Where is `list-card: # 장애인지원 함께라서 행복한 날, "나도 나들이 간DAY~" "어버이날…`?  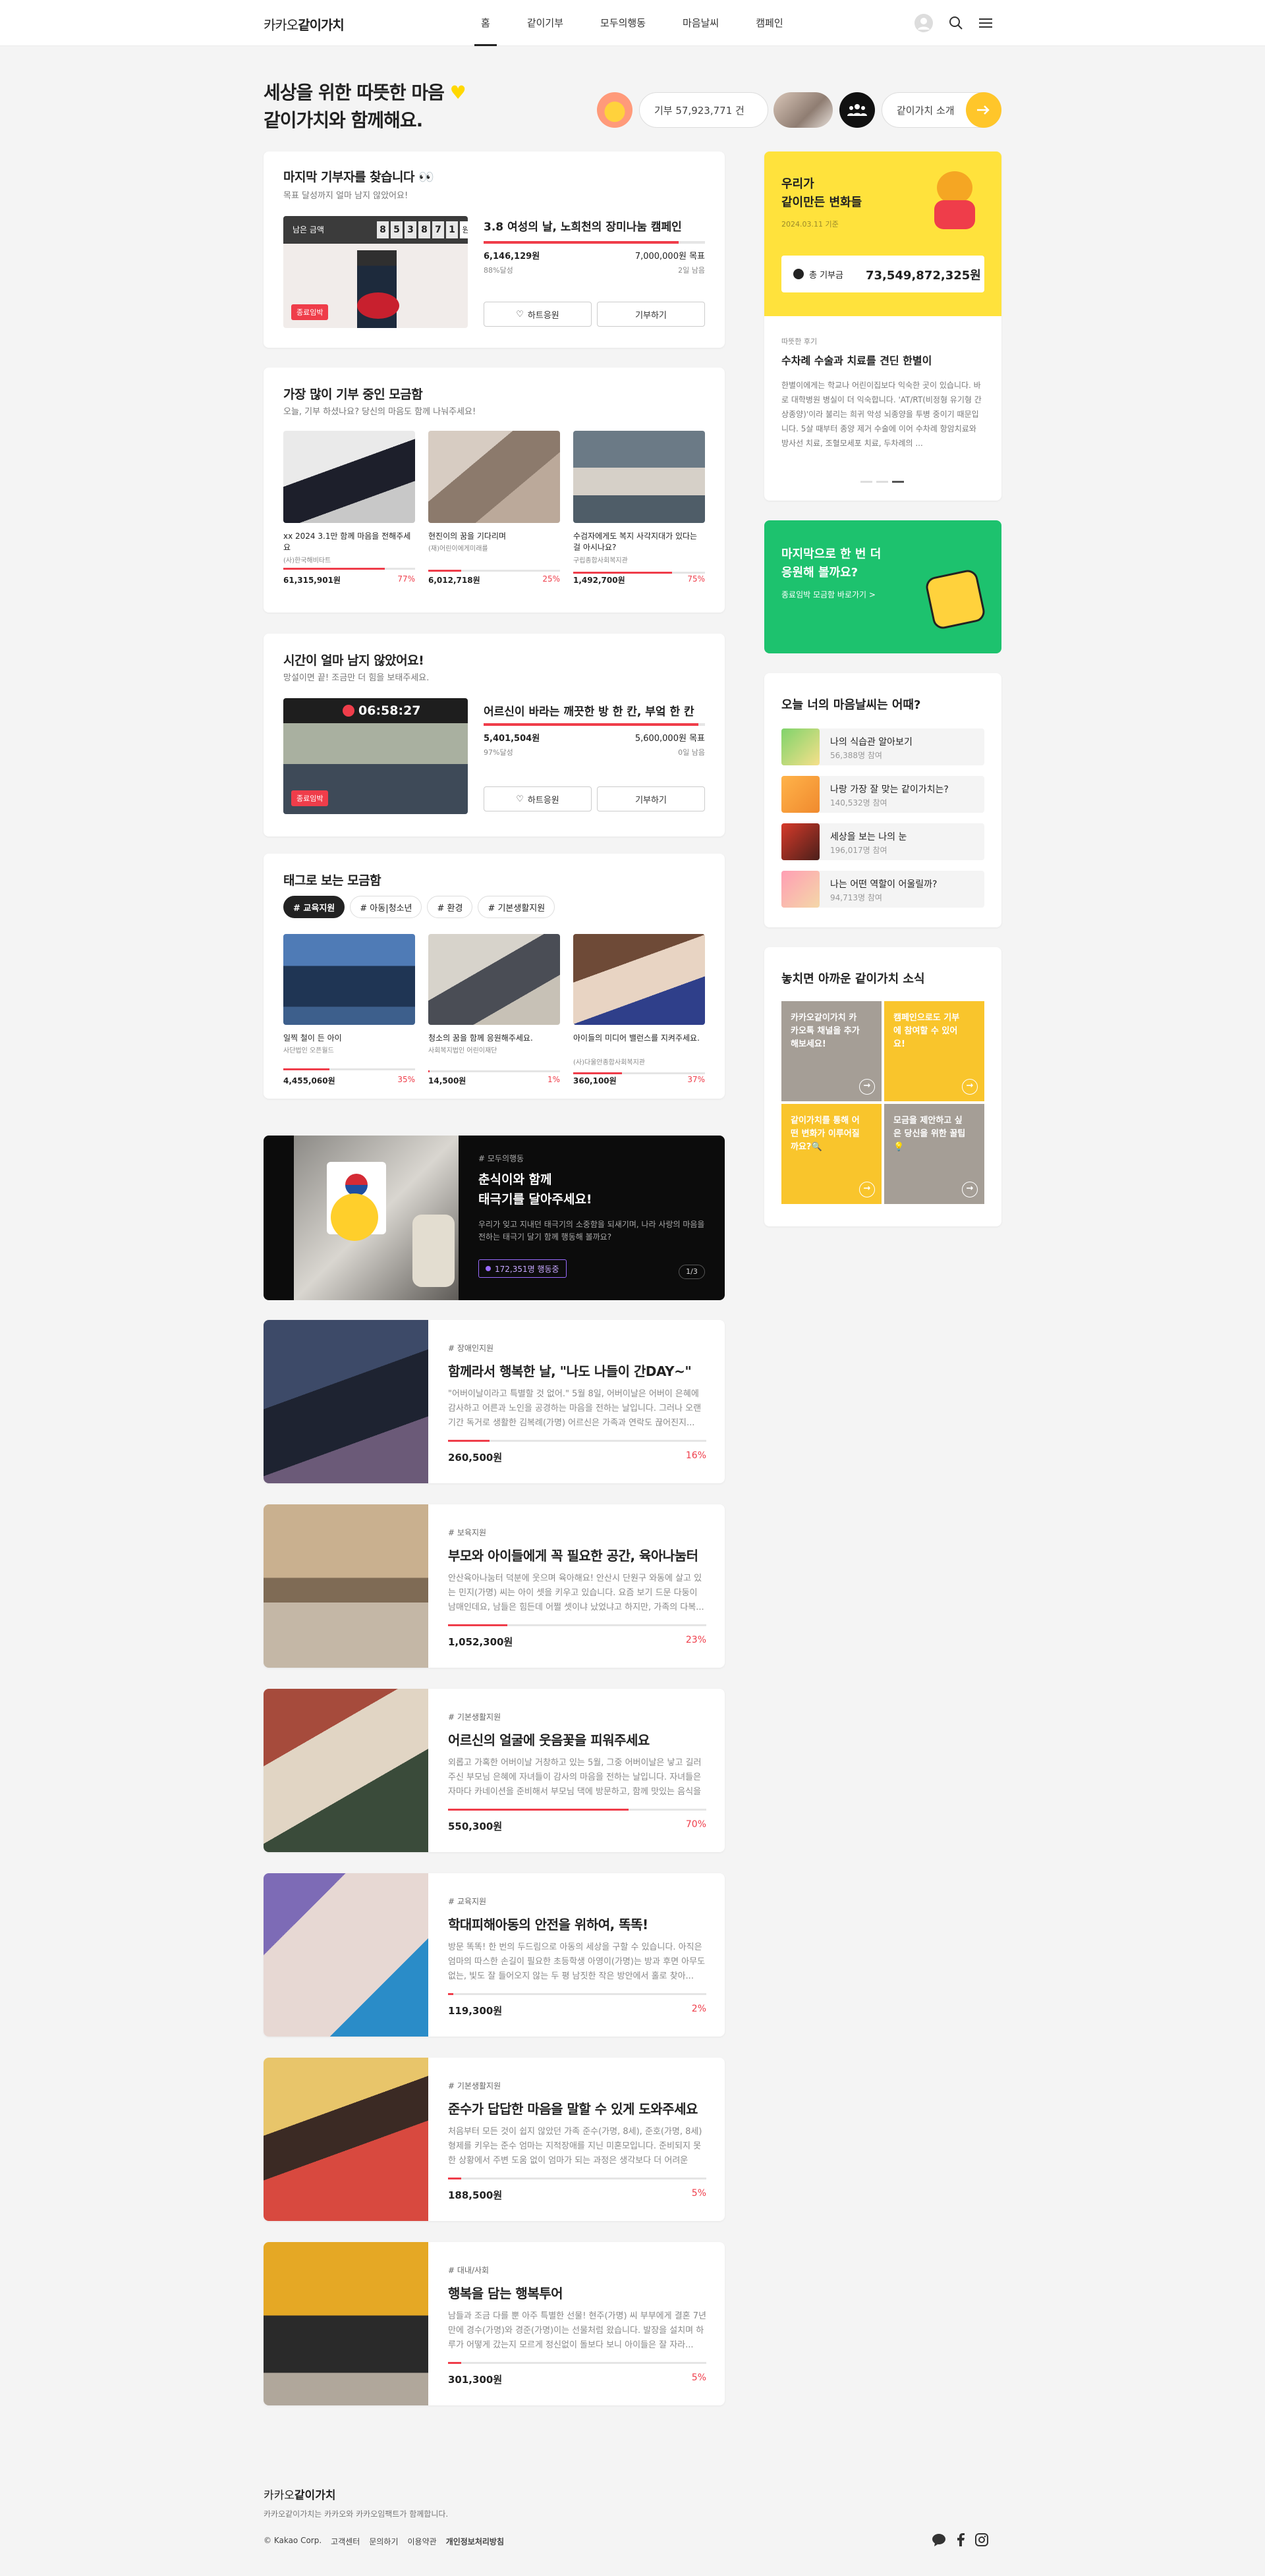 list-card: # 장애인지원 함께라서 행복한 날, "나도 나들이 간DAY~" "어버이날… is located at coordinates (494, 1401).